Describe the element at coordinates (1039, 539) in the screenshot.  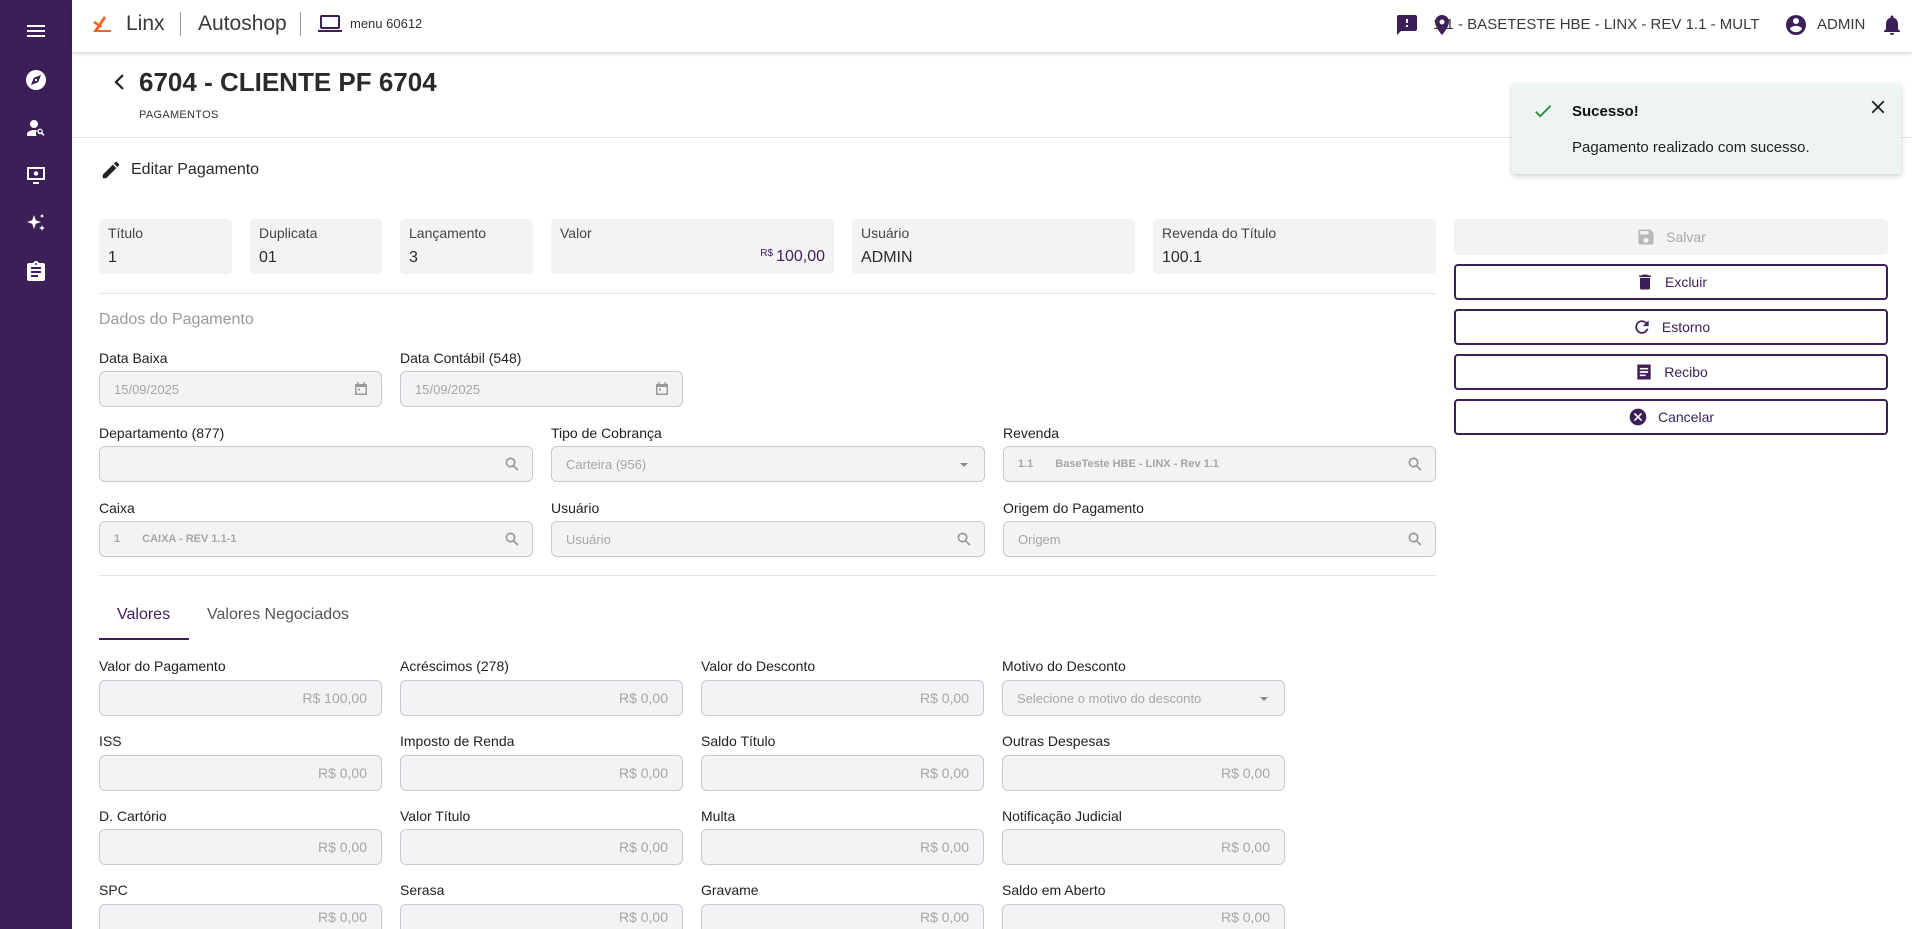
I see `field-placeholder: Origem` at that location.